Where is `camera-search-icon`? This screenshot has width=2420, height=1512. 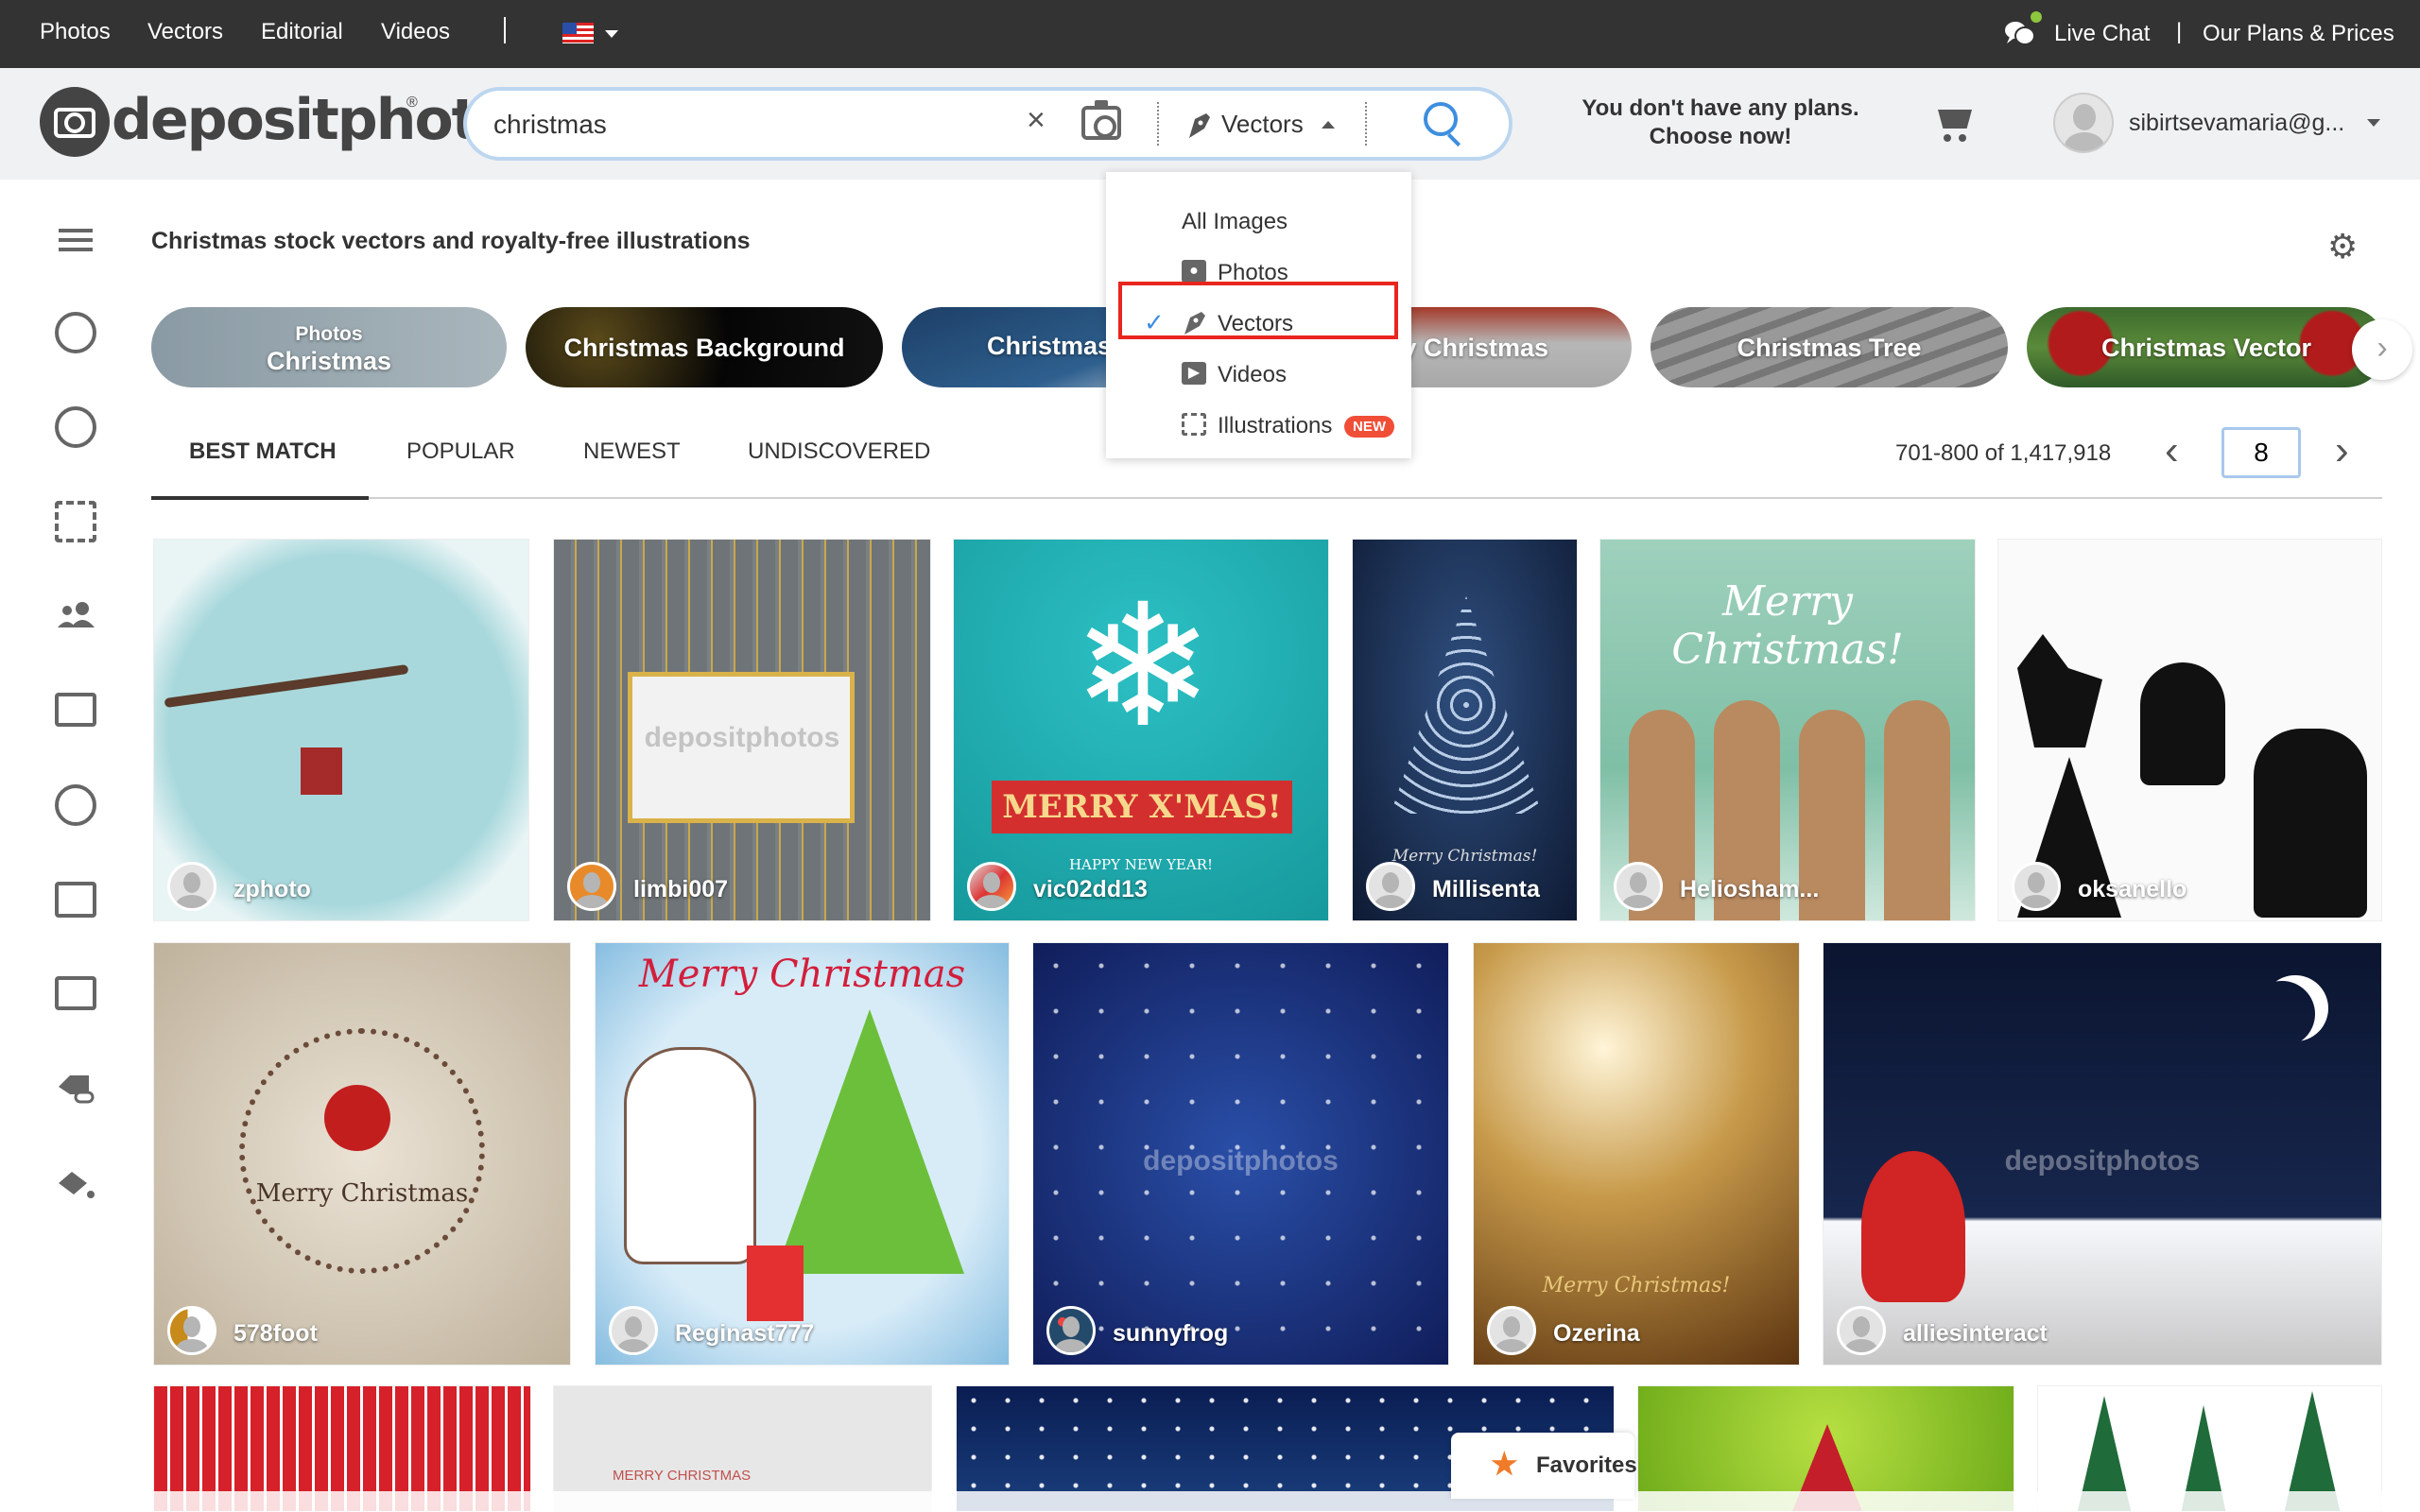 camera-search-icon is located at coordinates (1101, 120).